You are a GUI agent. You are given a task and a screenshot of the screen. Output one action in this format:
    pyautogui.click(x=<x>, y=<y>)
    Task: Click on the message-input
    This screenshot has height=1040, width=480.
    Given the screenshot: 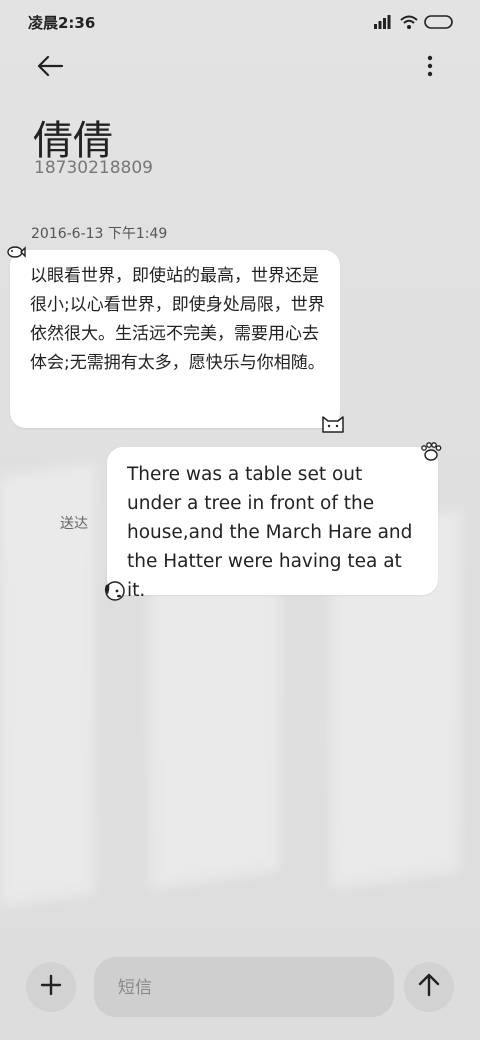 What is the action you would take?
    pyautogui.click(x=243, y=988)
    